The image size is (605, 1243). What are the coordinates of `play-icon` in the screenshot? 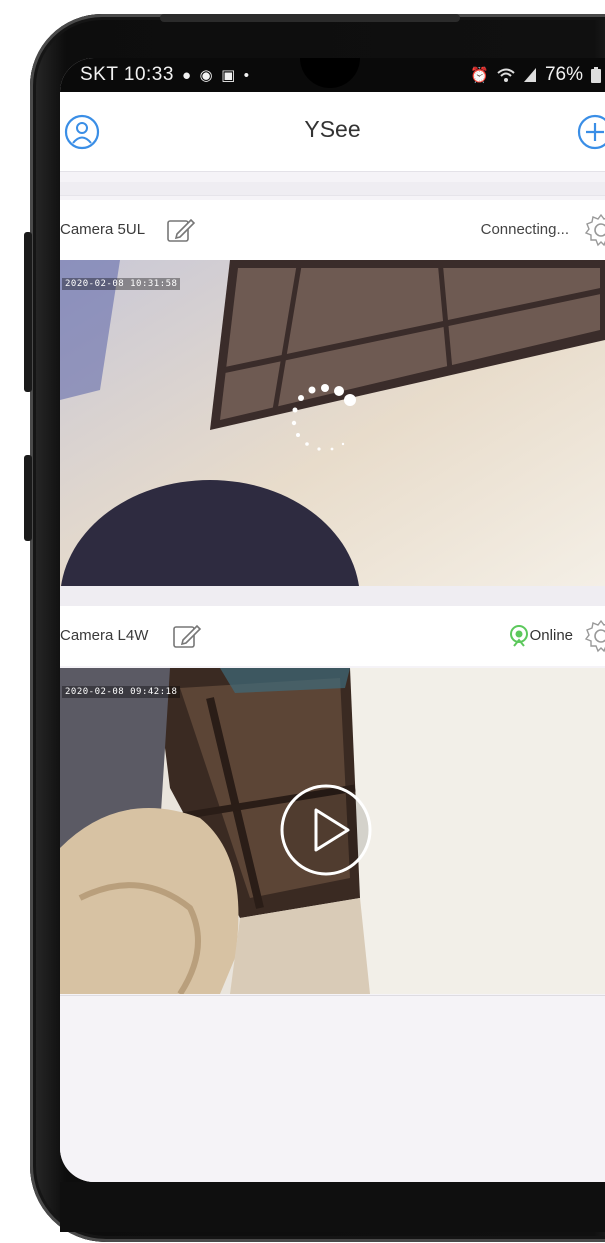 It's located at (326, 830).